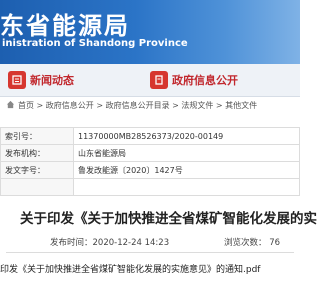 The height and width of the screenshot is (300, 320). Describe the element at coordinates (168, 219) in the screenshot. I see `page-title: 关于印发《关于加快推进全省煤矿智能化发展的实` at that location.